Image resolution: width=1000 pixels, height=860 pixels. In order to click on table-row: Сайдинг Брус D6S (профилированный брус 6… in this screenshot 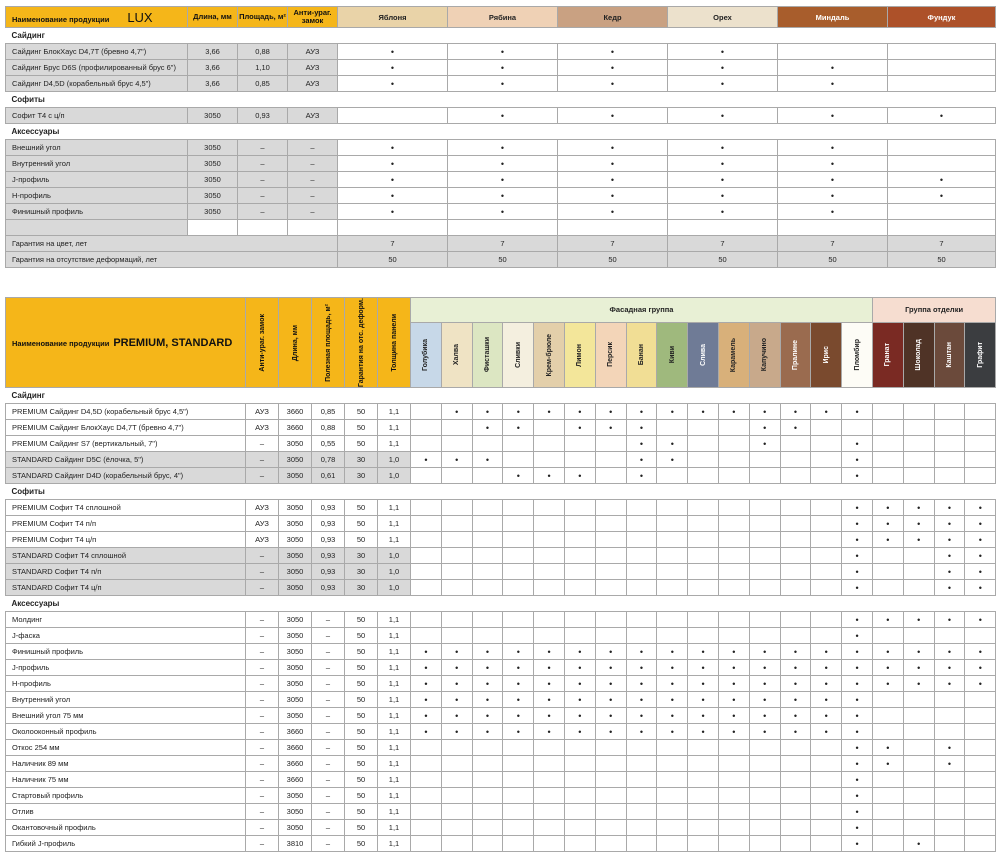, I will do `click(500, 67)`.